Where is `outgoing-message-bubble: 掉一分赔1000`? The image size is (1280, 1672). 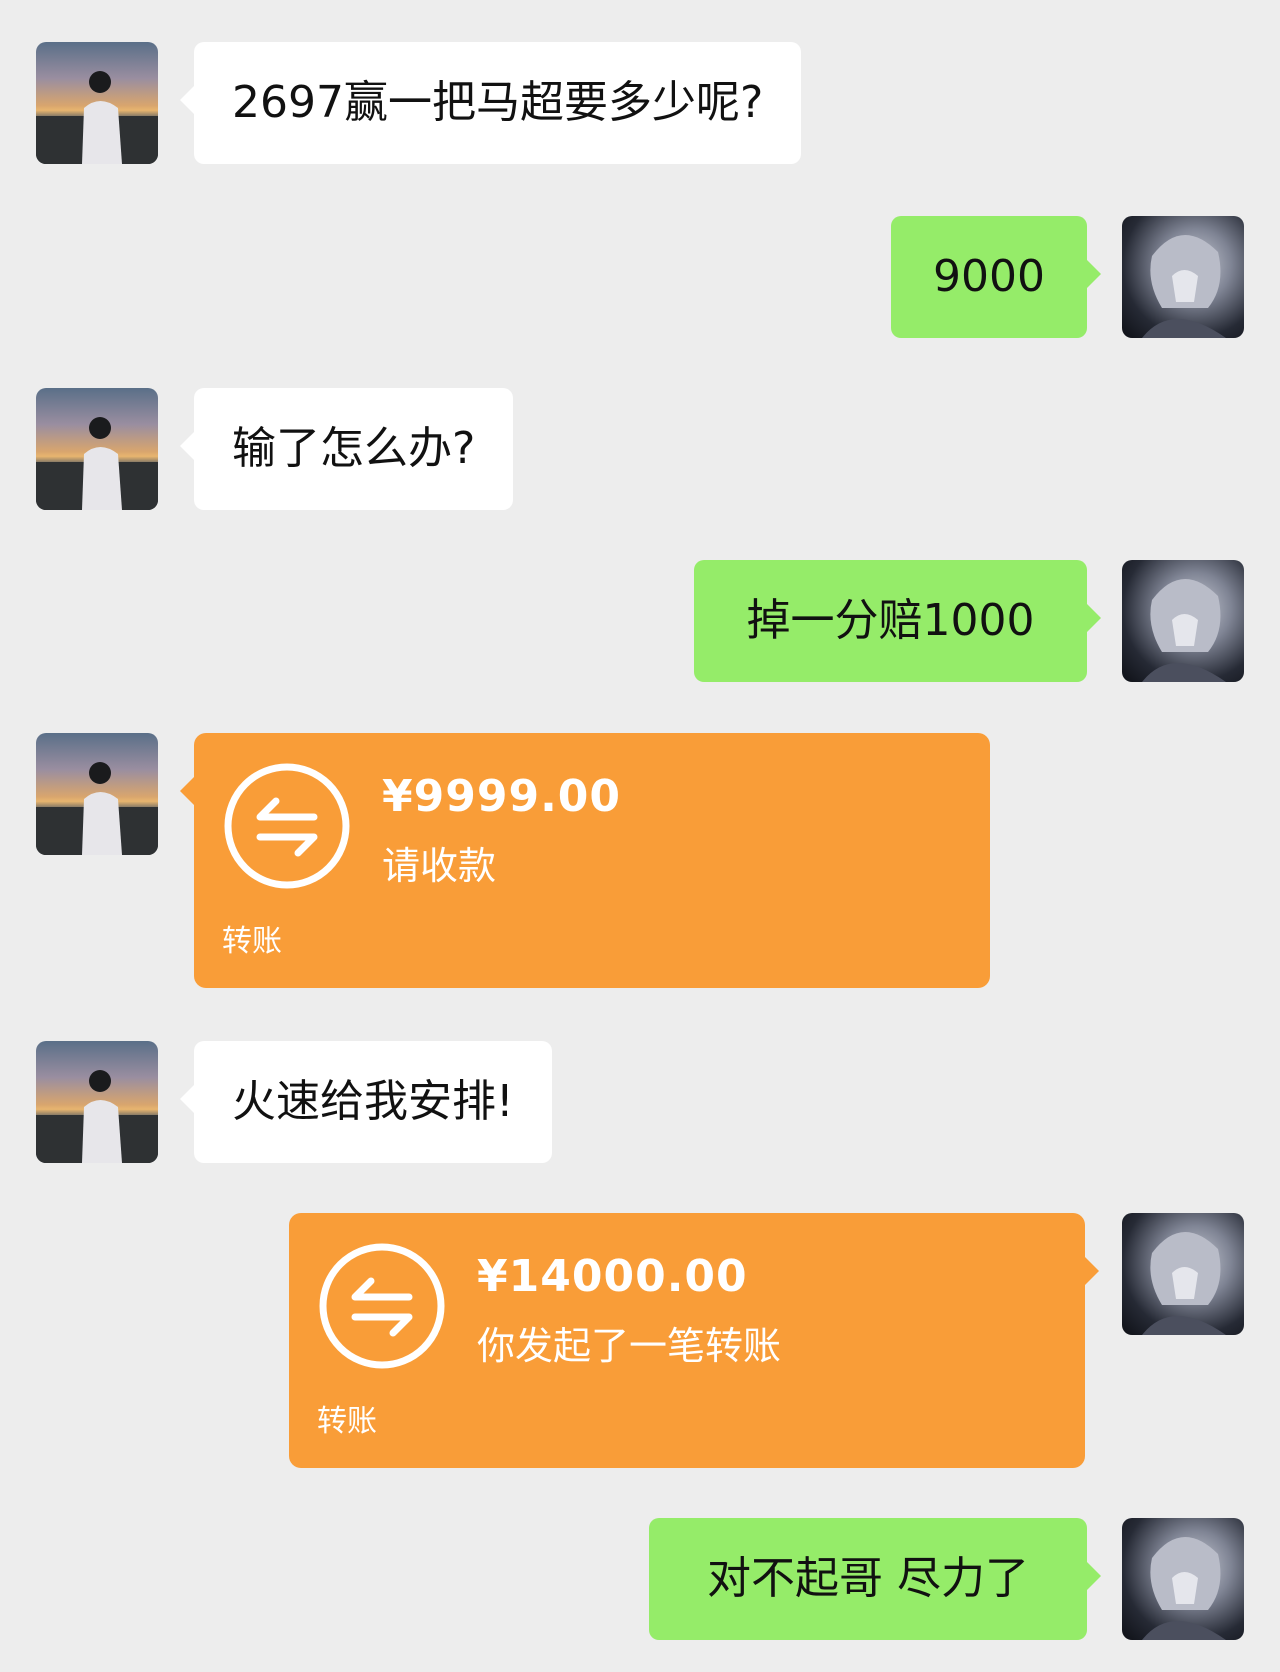
outgoing-message-bubble: 掉一分赔1000 is located at coordinates (897, 621).